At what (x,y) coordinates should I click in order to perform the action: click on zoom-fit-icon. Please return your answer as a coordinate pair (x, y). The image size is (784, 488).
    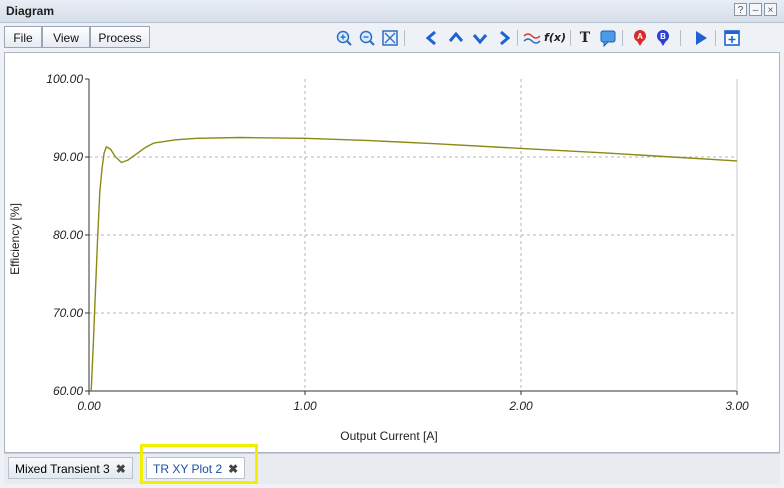
    Looking at the image, I should click on (390, 38).